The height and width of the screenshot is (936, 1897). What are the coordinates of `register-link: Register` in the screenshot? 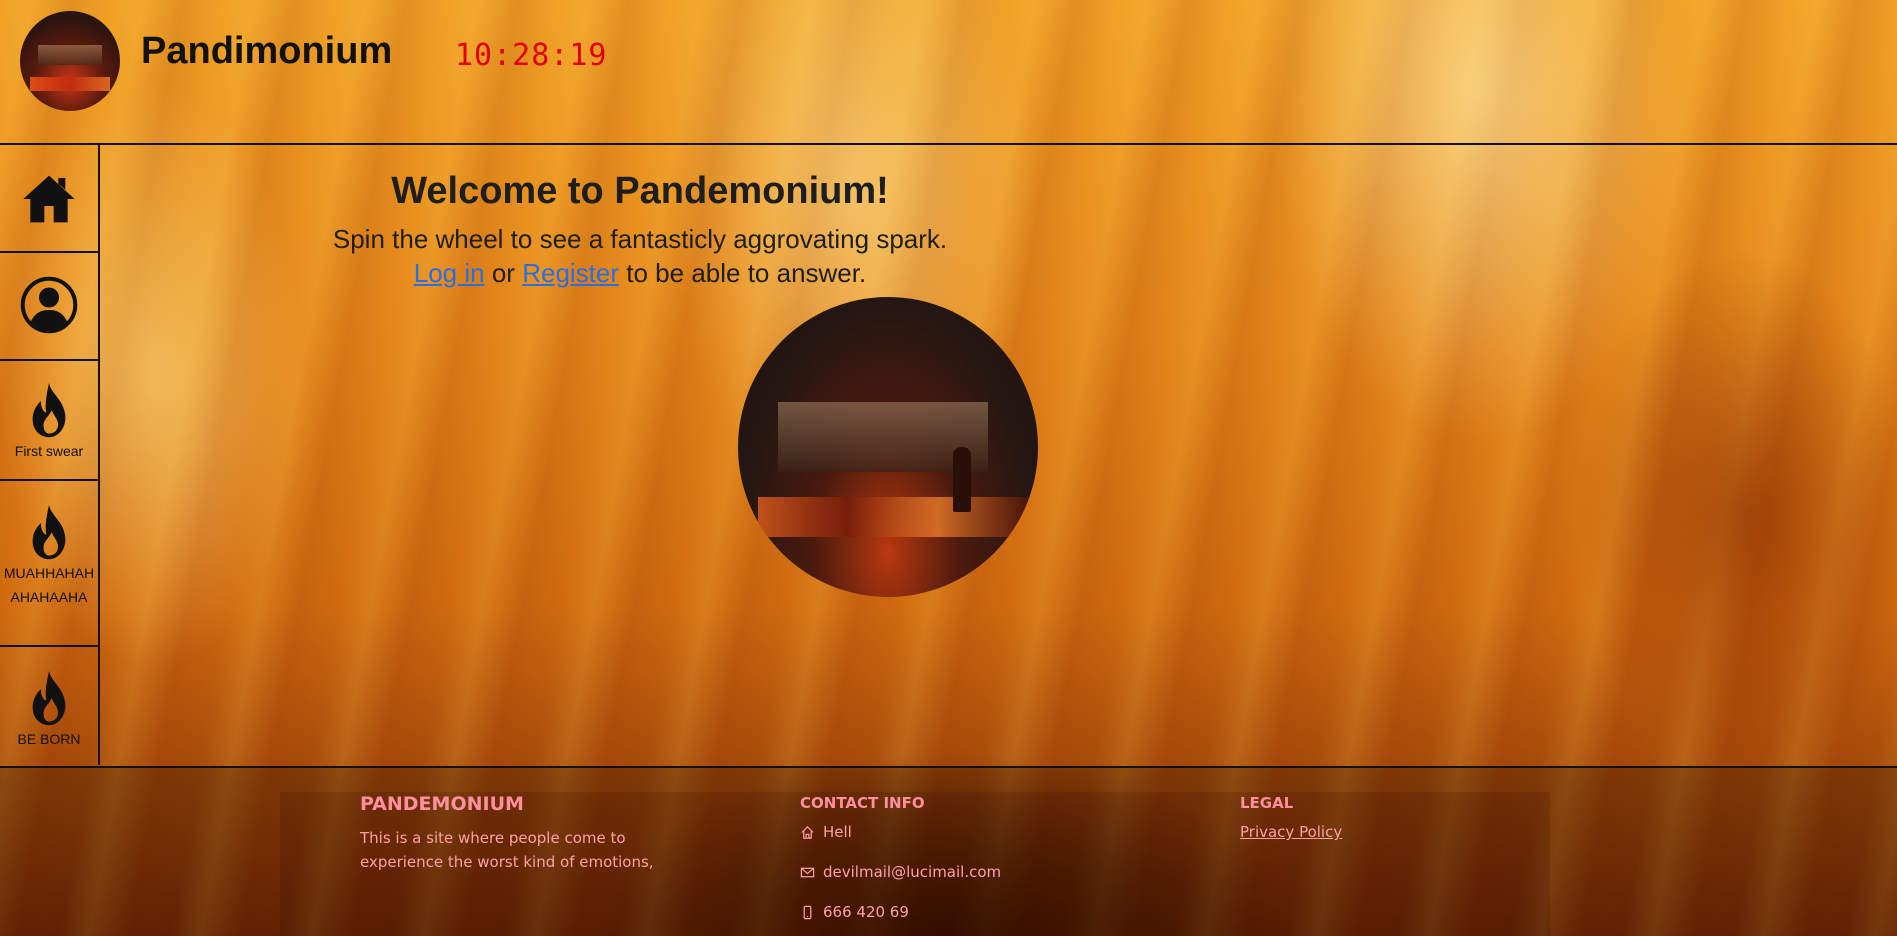 It's located at (570, 273).